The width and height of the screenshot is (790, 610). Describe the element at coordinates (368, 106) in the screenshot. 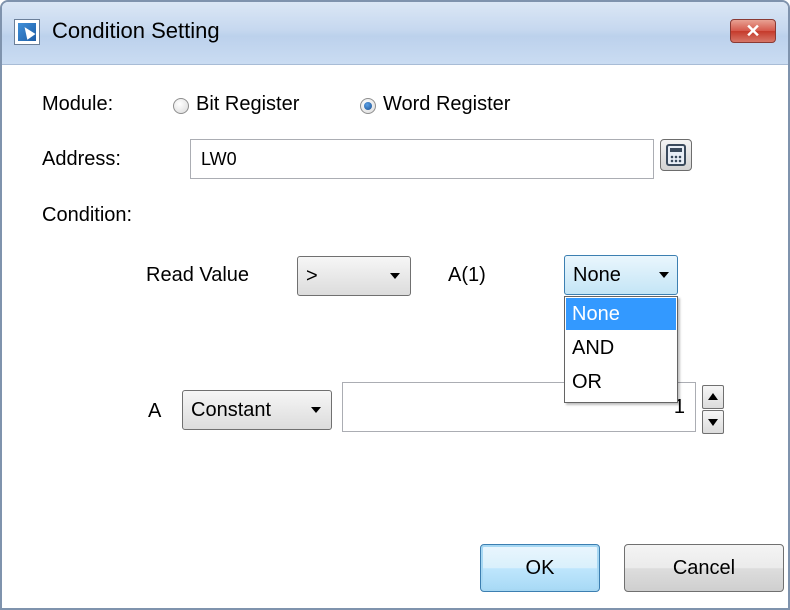

I see `word-register-radio` at that location.